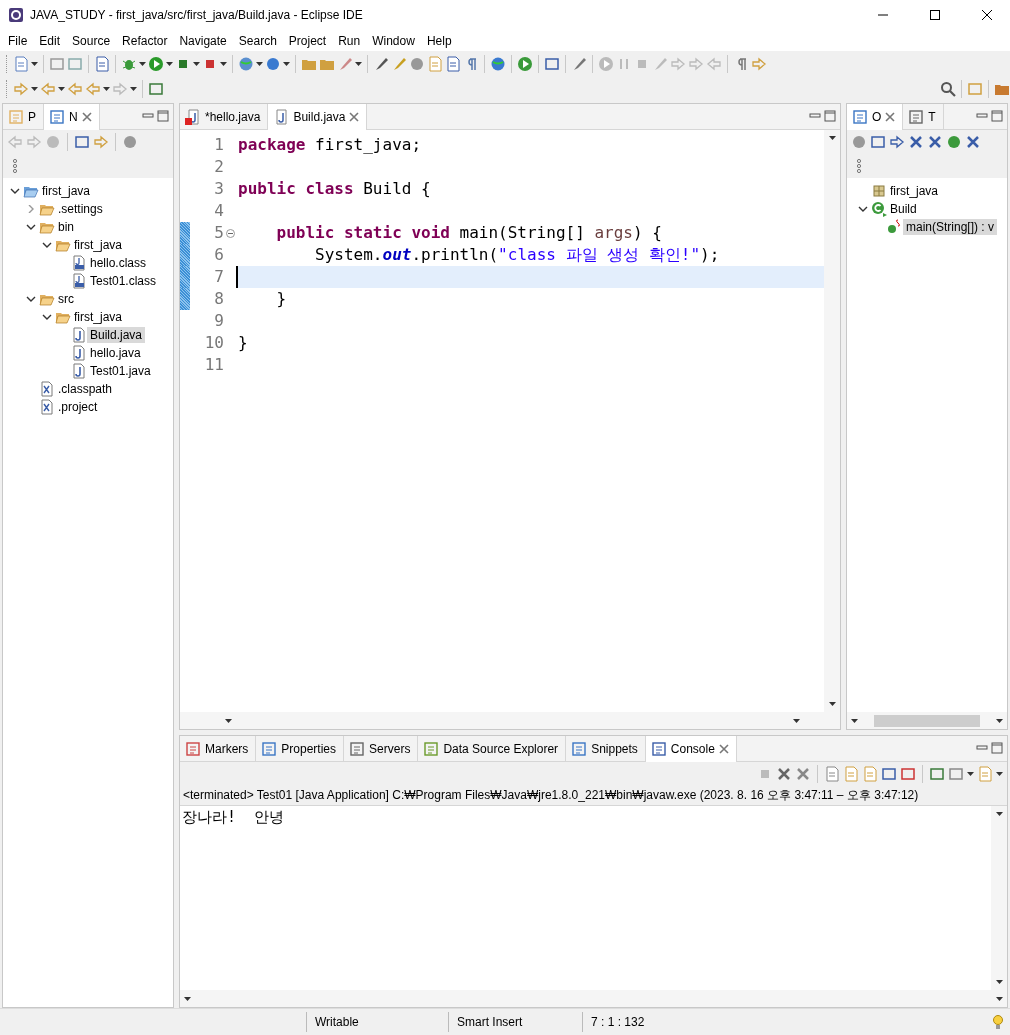 The width and height of the screenshot is (1010, 1035). I want to click on view-tab: Build.java, so click(318, 117).